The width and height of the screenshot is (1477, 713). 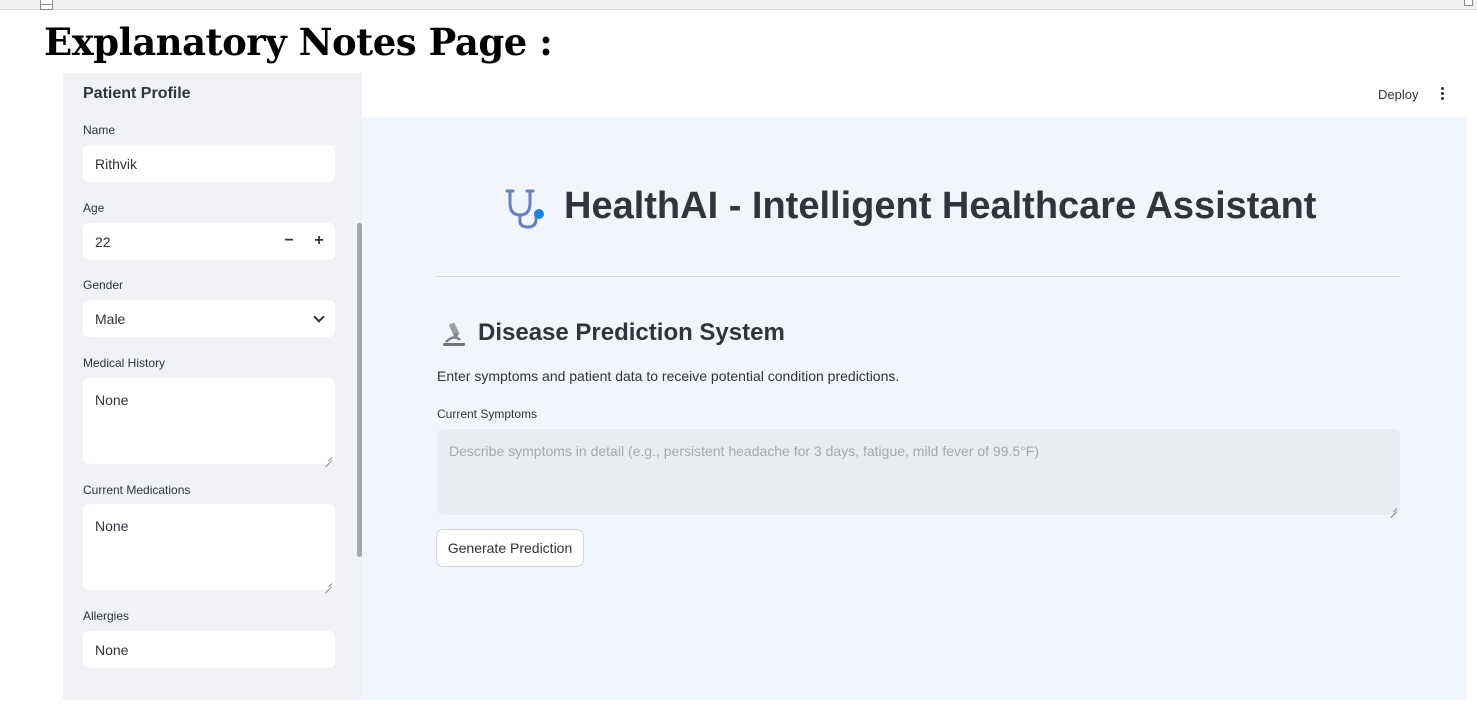 I want to click on sidebar-title: Patient Profile, so click(x=137, y=93).